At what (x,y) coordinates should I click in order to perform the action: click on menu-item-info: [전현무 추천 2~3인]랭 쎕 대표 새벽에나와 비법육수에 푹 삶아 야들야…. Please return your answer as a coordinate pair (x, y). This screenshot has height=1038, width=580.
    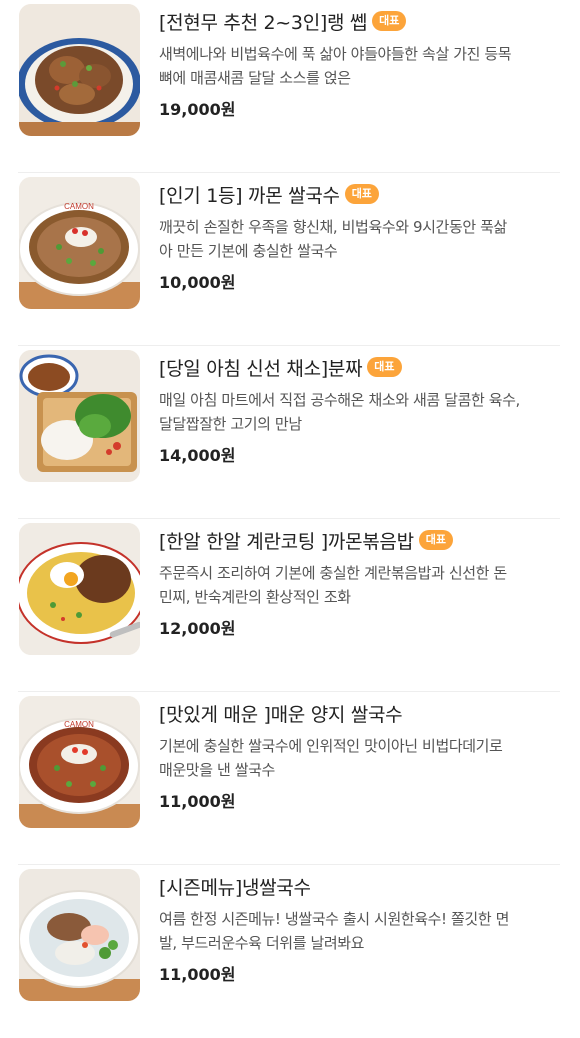
    Looking at the image, I should click on (359, 63).